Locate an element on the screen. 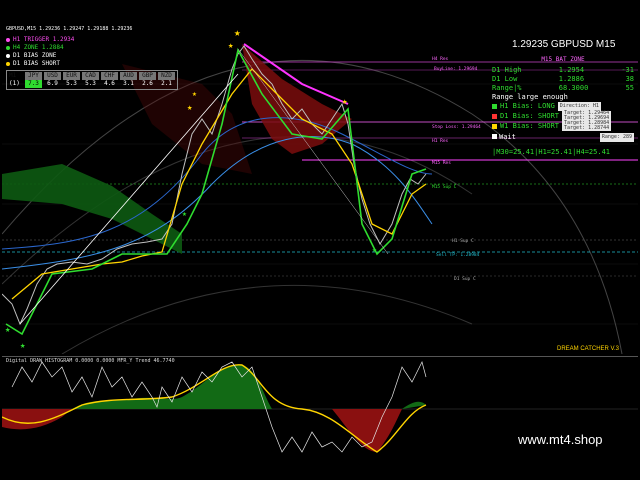 The height and width of the screenshot is (480, 640). wait-status: Wait is located at coordinates (504, 137).